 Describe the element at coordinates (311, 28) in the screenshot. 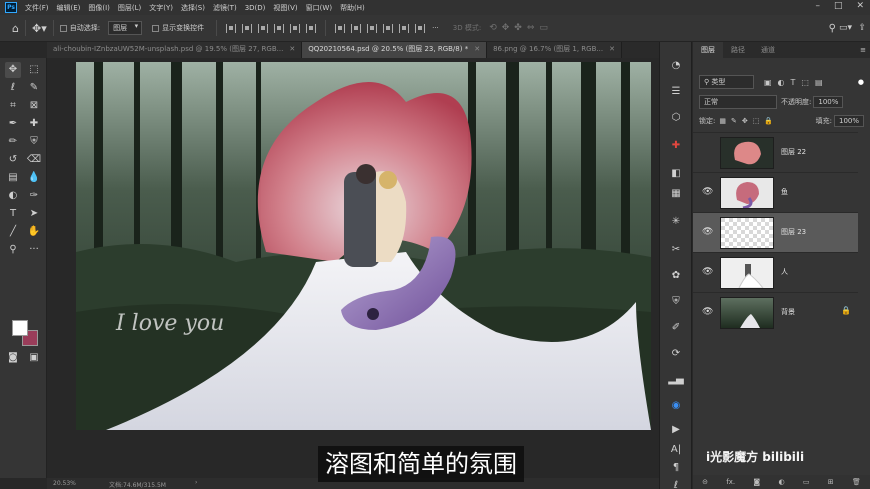

I see `align-bottom-icon` at that location.